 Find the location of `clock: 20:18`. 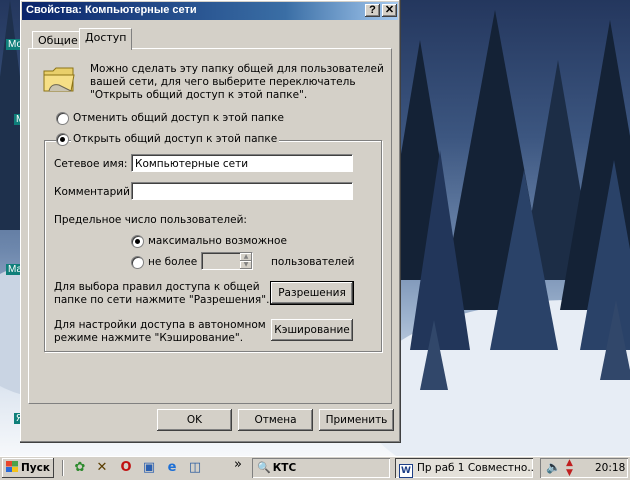

clock: 20:18 is located at coordinates (610, 468).